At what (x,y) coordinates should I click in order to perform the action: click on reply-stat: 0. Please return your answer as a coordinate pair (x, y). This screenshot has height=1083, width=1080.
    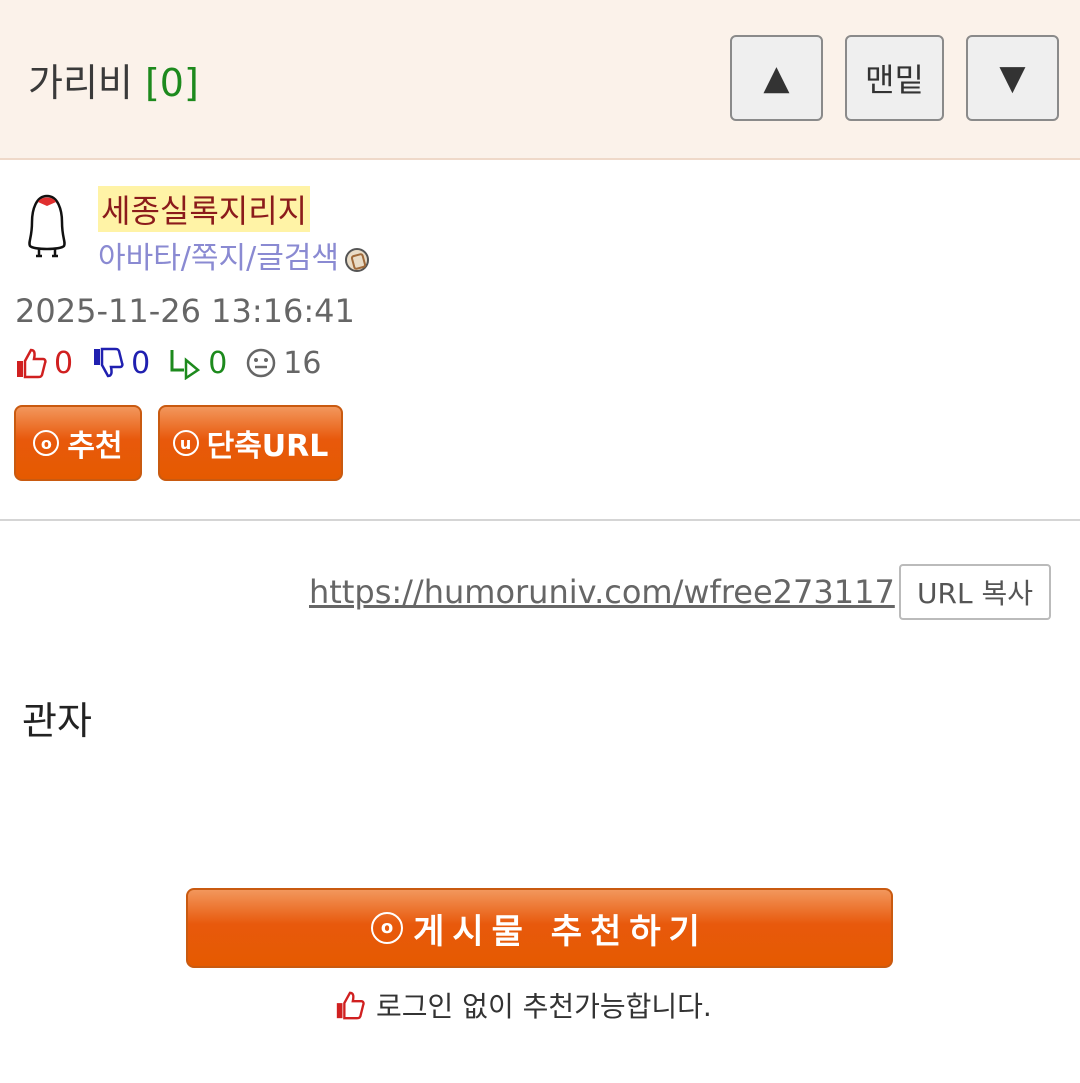
    Looking at the image, I should click on (197, 363).